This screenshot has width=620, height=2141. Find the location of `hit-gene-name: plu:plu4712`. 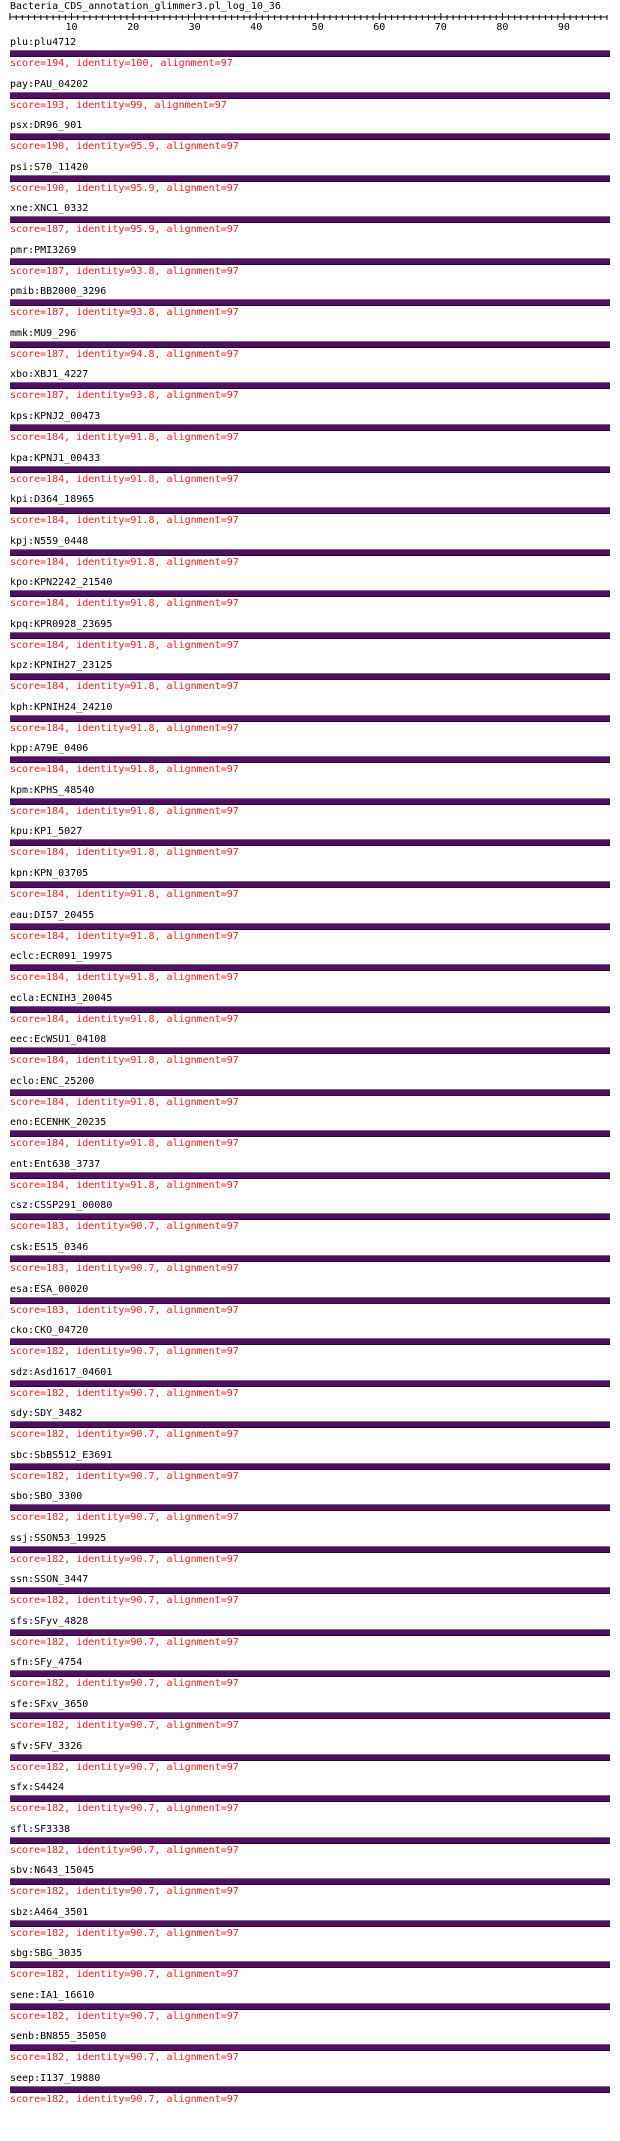

hit-gene-name: plu:plu4712 is located at coordinates (43, 43).